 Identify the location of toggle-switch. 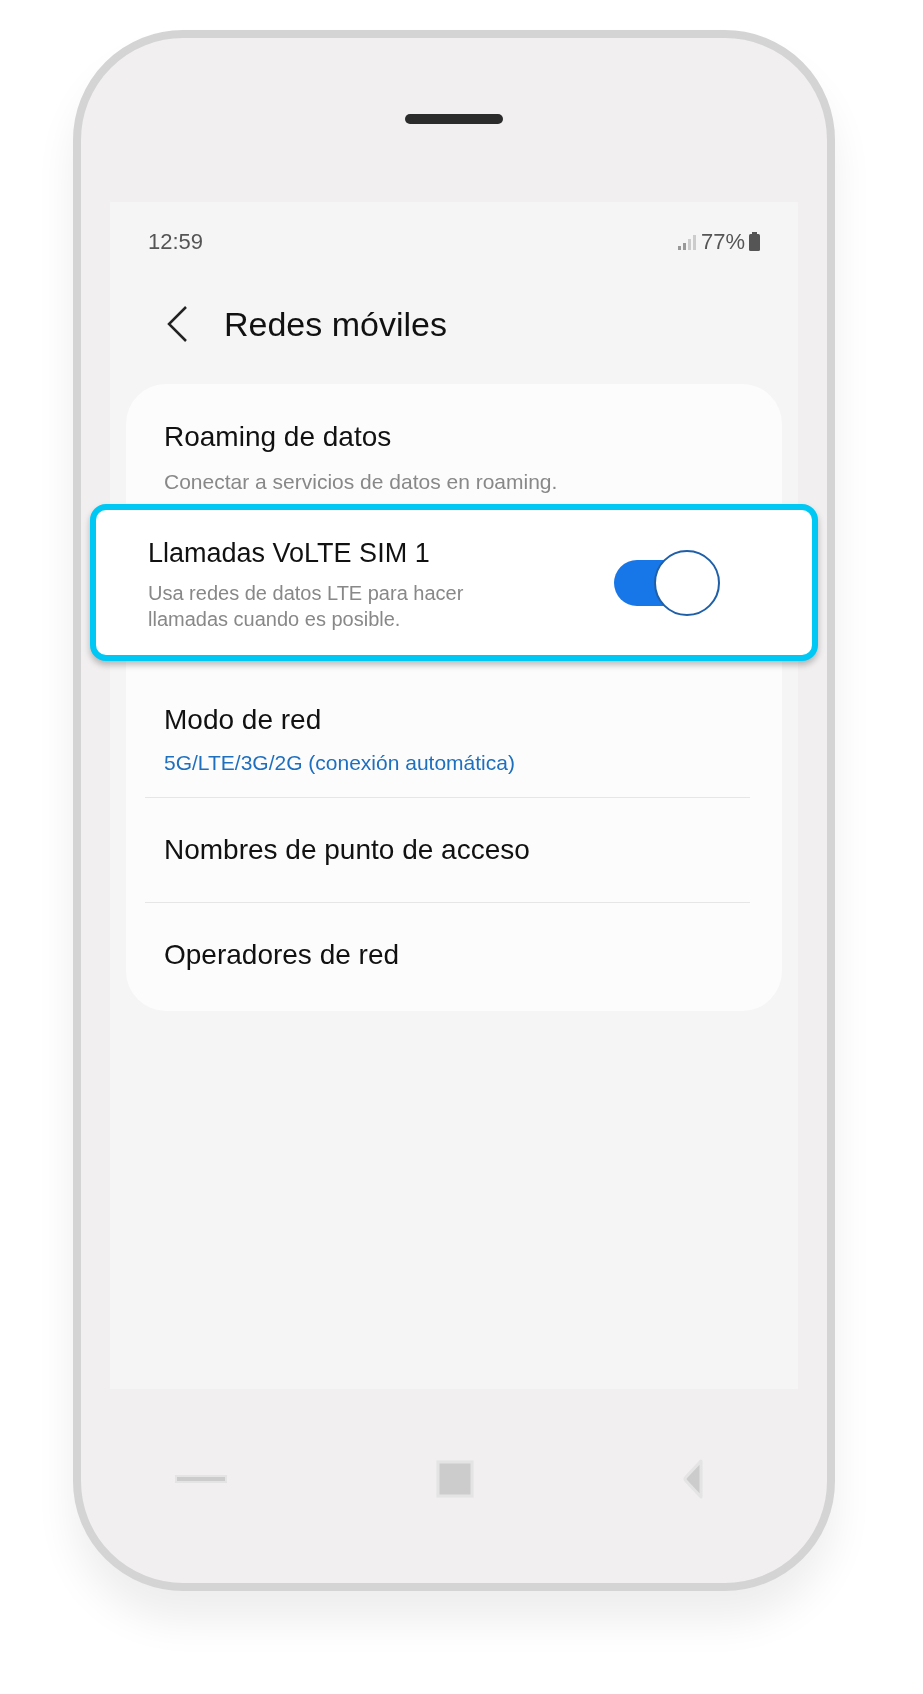
(667, 582).